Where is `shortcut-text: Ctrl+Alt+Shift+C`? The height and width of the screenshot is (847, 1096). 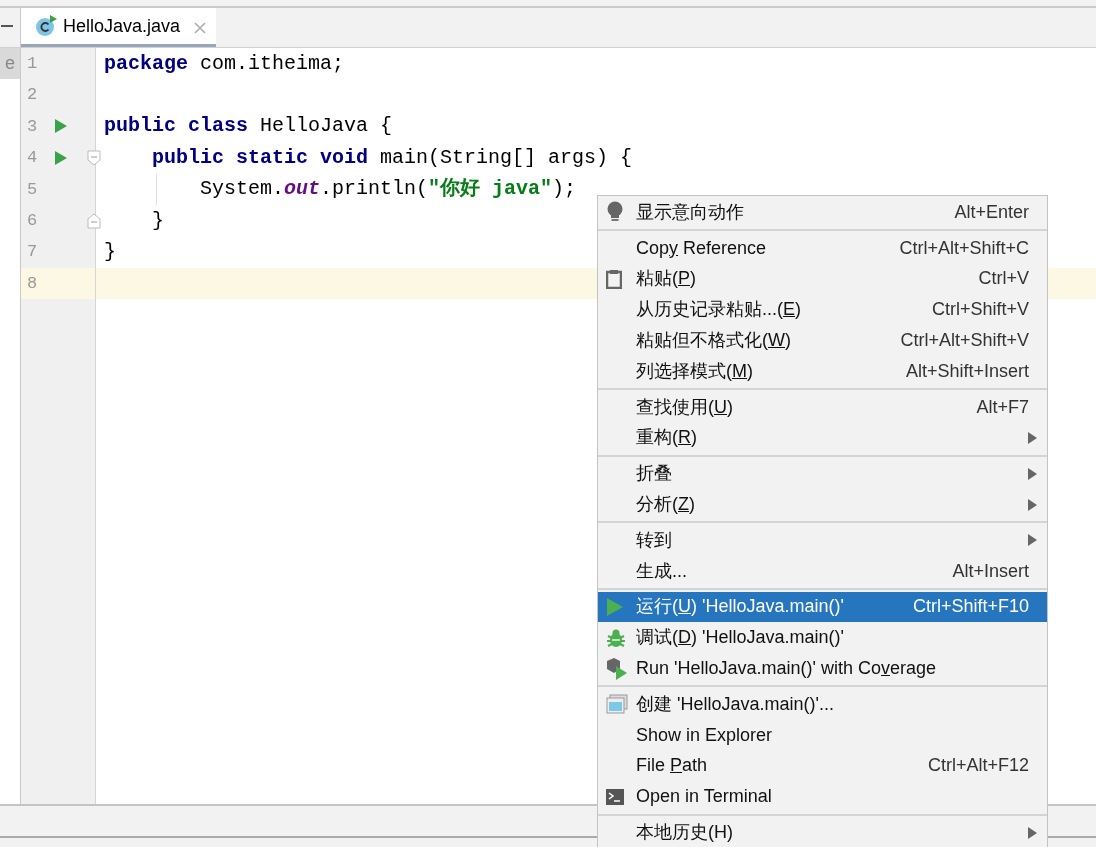
shortcut-text: Ctrl+Alt+Shift+C is located at coordinates (964, 248).